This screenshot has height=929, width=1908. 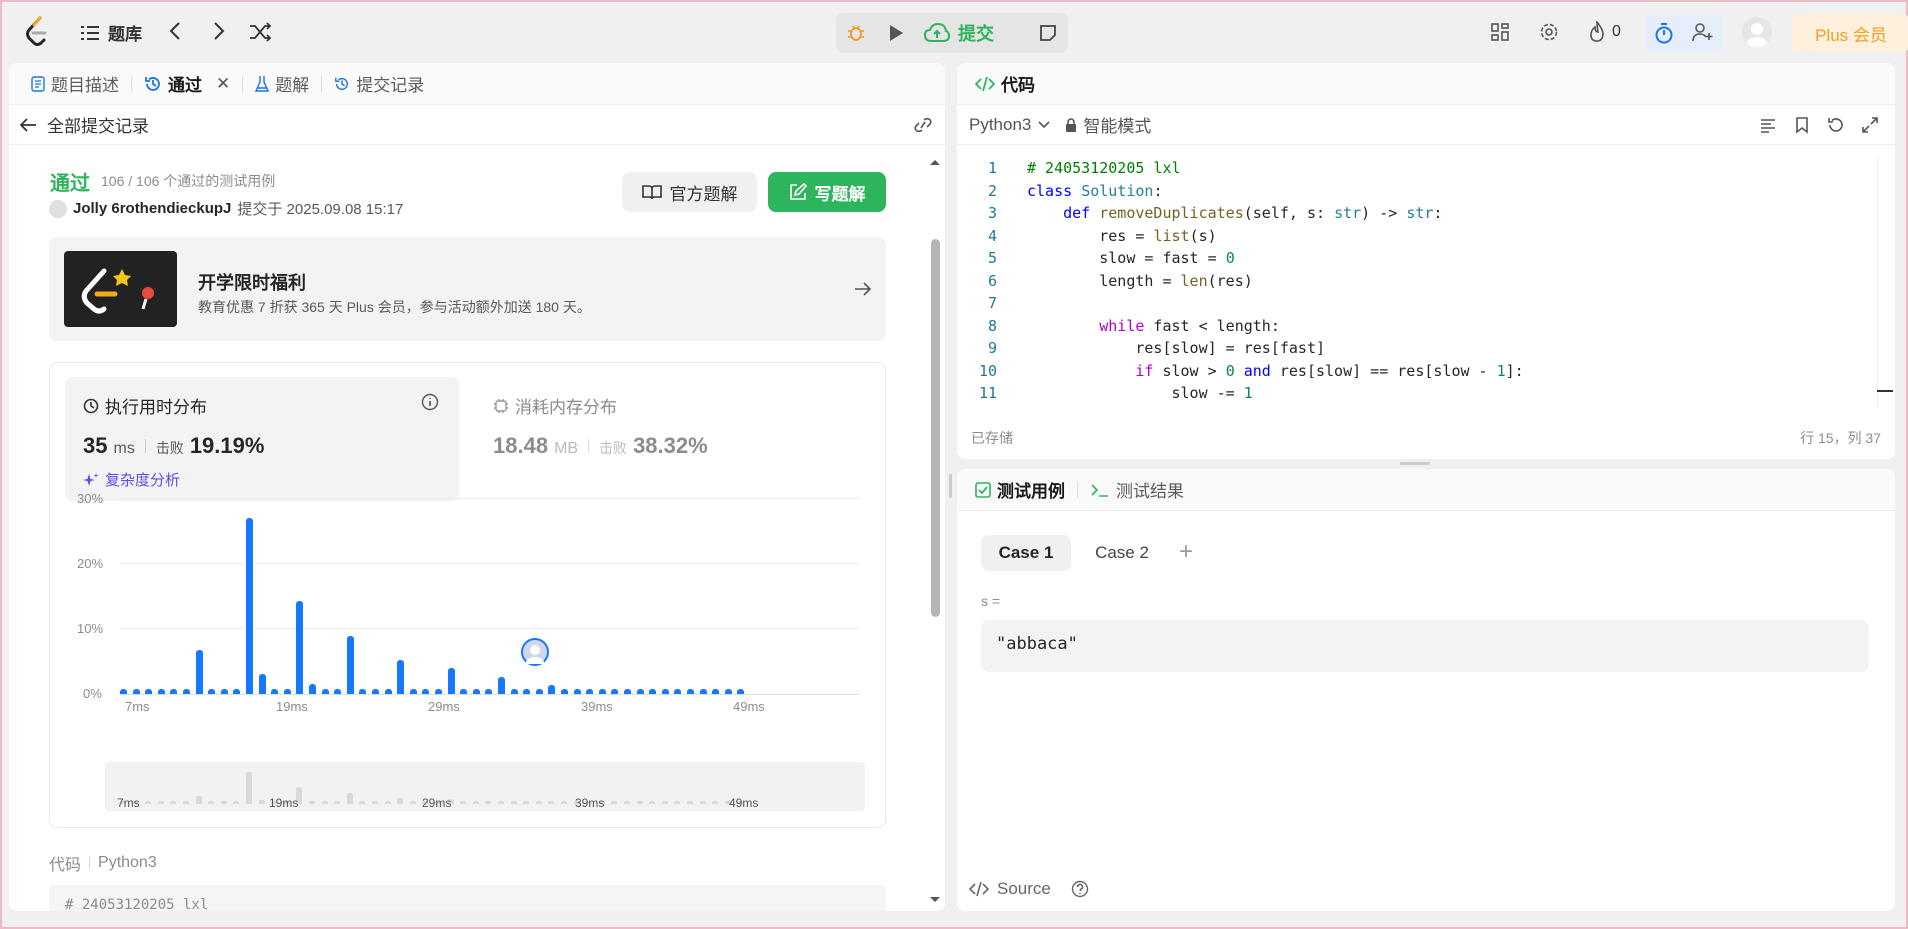 I want to click on write-solution-button: 写题解, so click(x=827, y=192).